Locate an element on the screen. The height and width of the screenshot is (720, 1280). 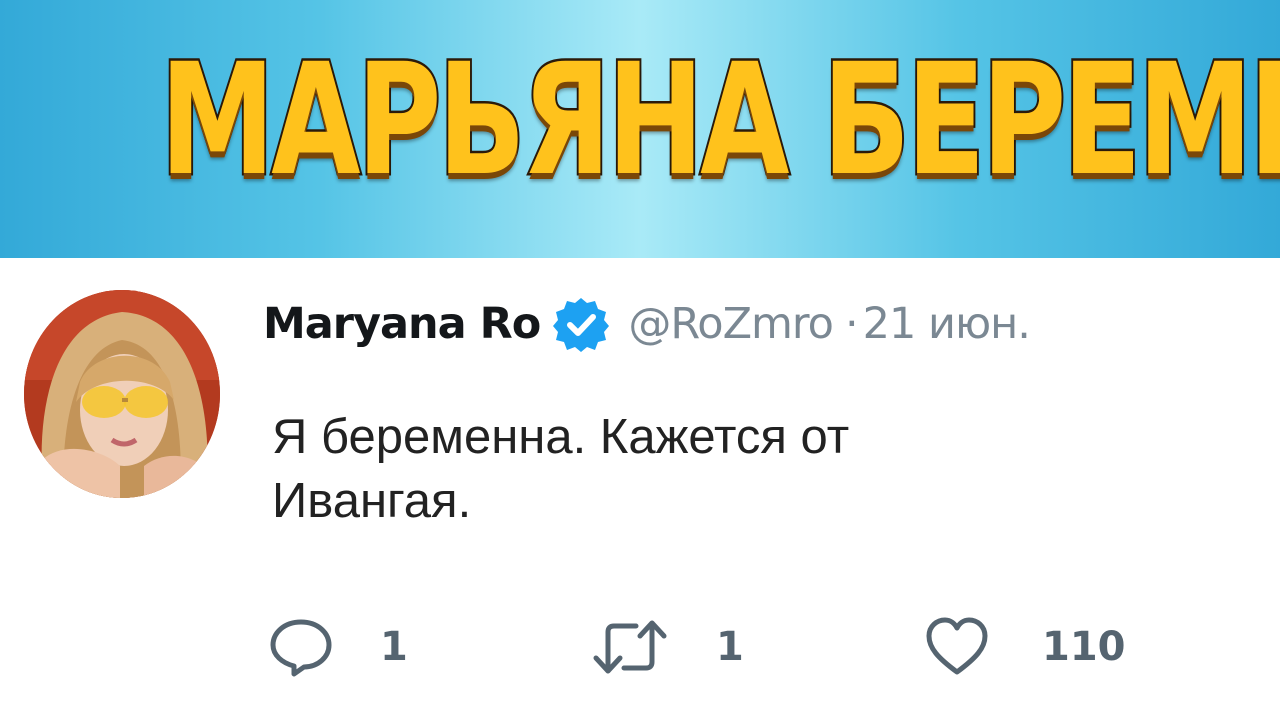
tweet-date: 21 июн. is located at coordinates (947, 324).